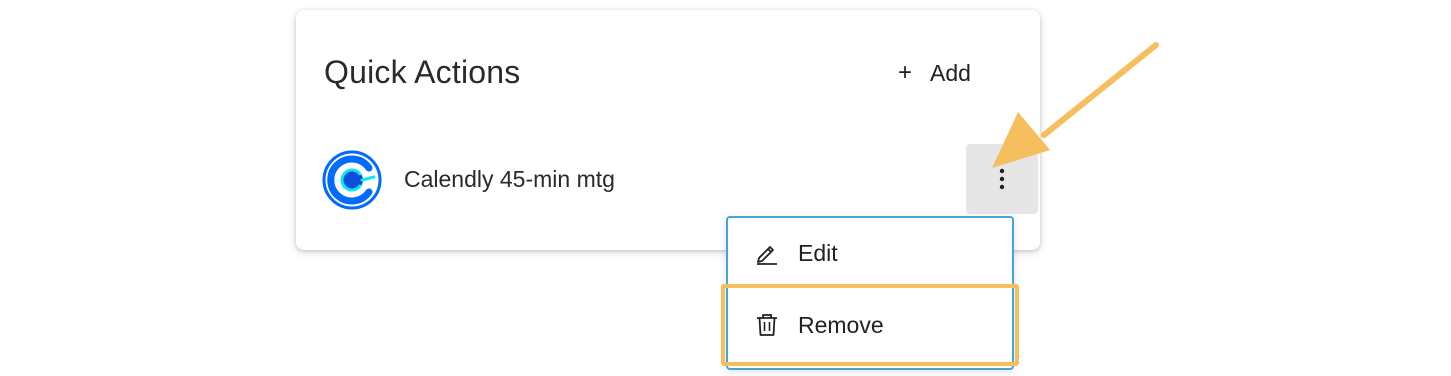  Describe the element at coordinates (767, 325) in the screenshot. I see `trash-icon` at that location.